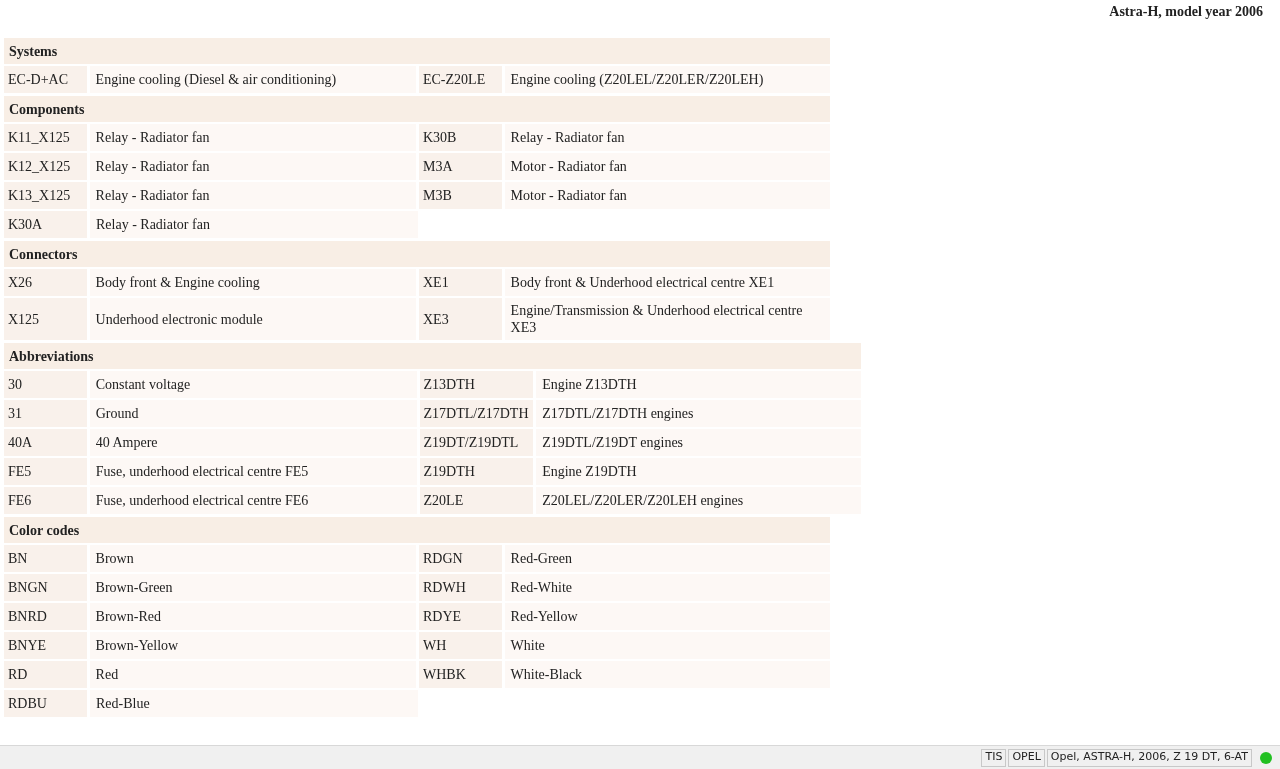  I want to click on code-cell: EC-Z20LE, so click(460, 79).